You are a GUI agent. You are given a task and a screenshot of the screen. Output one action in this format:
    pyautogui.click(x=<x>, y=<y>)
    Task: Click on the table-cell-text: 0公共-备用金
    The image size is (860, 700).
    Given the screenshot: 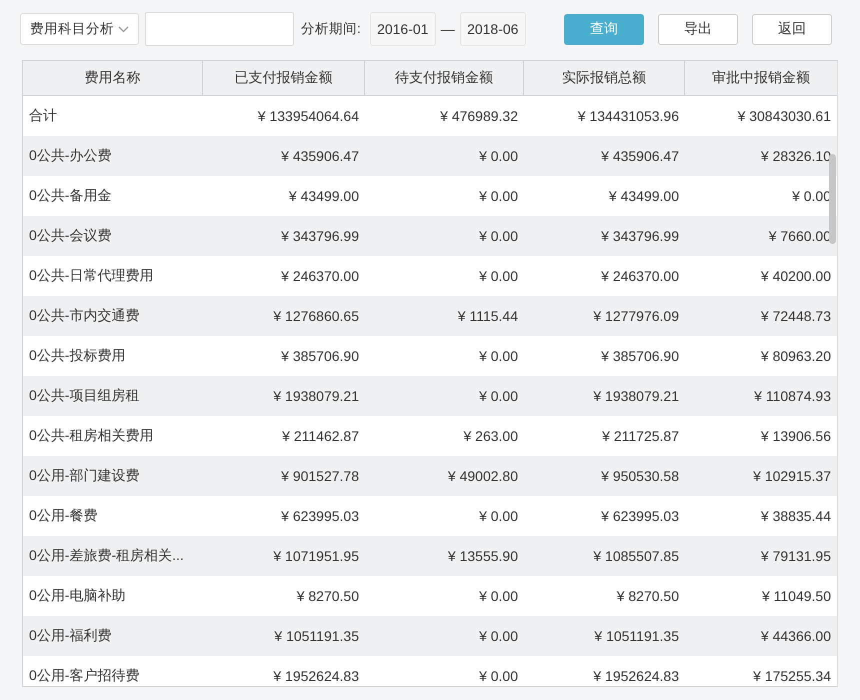 What is the action you would take?
    pyautogui.click(x=70, y=196)
    